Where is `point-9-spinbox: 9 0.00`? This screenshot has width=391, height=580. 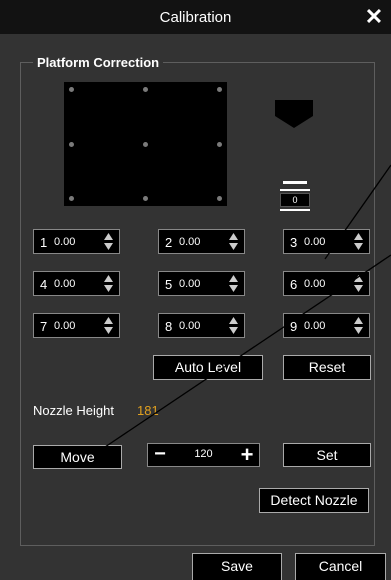 point-9-spinbox: 9 0.00 is located at coordinates (326, 325).